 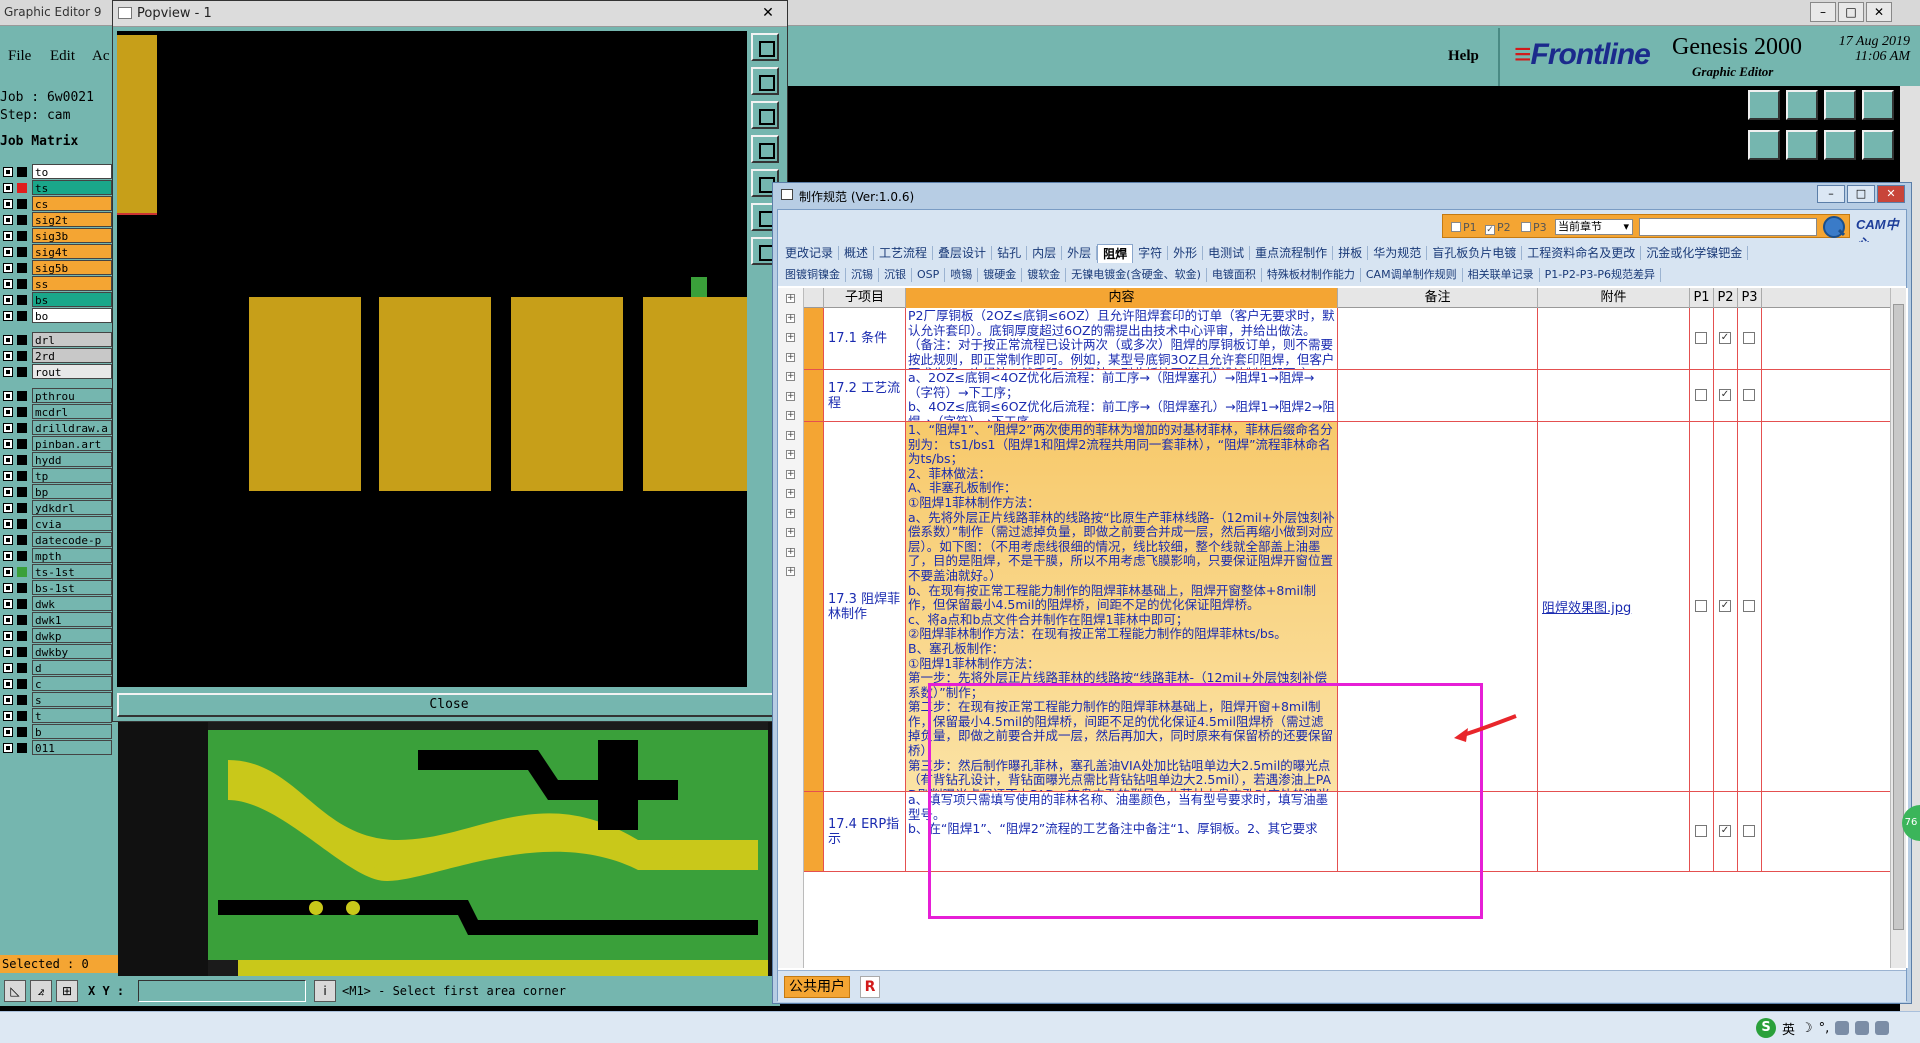 What do you see at coordinates (1464, 227) in the screenshot?
I see `filter-p1: P1` at bounding box center [1464, 227].